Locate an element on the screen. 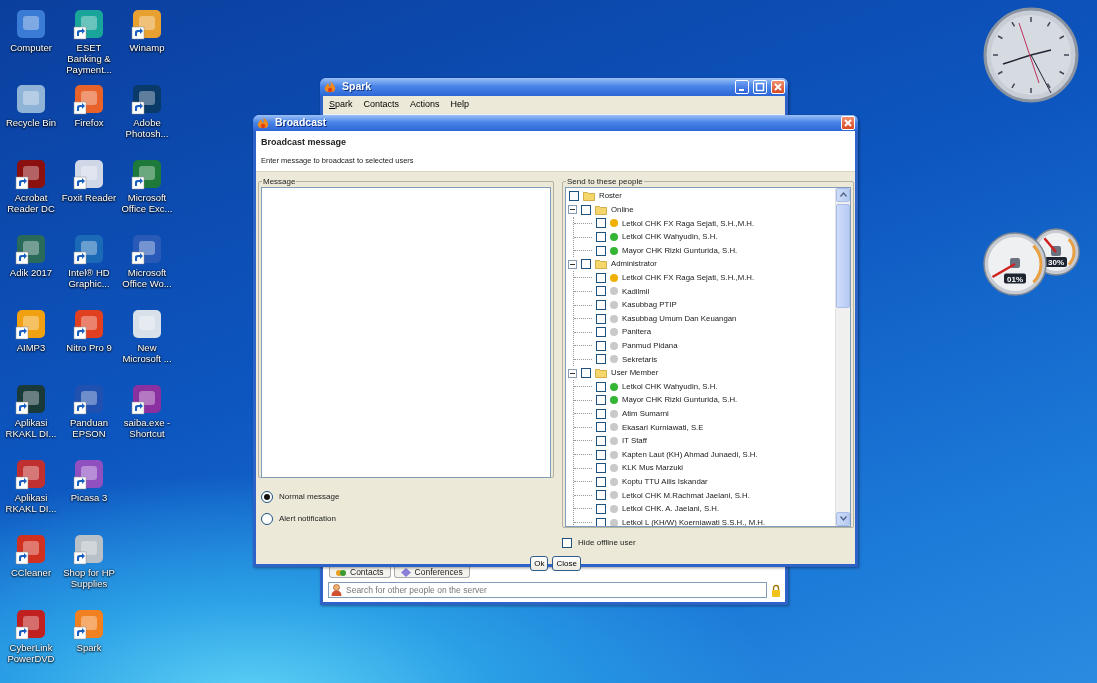 The width and height of the screenshot is (1097, 683). icon-label: Winamp is located at coordinates (147, 48).